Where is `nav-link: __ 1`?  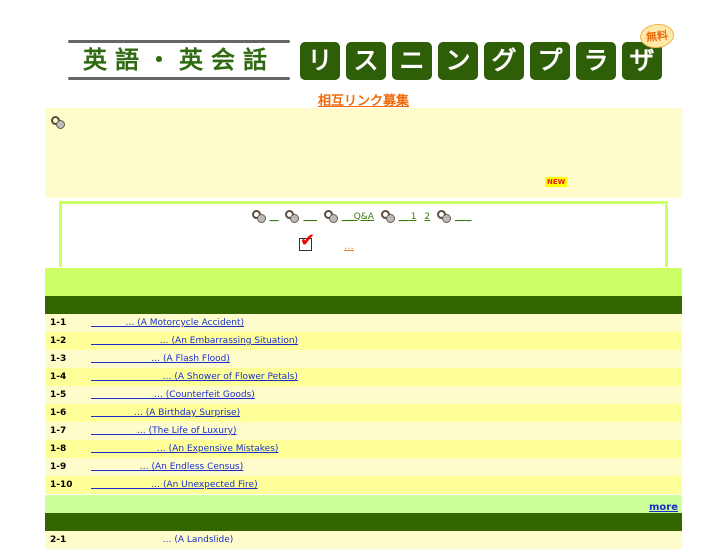 nav-link: __ 1 is located at coordinates (408, 217).